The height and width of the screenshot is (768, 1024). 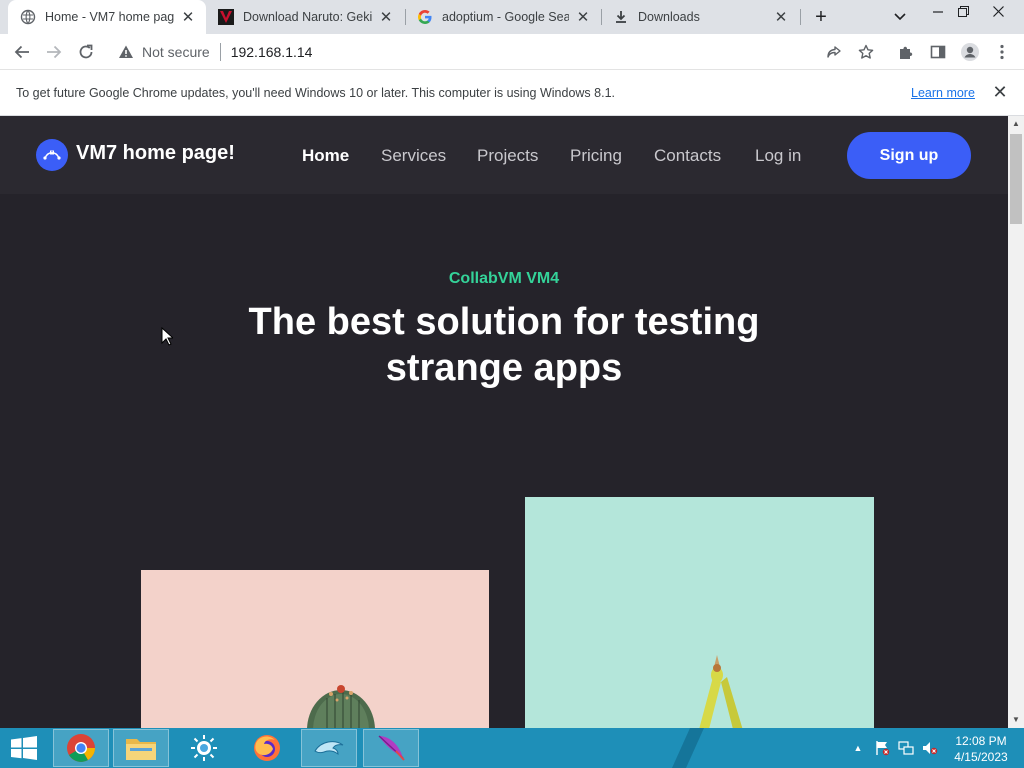 I want to click on kebab-menu-icon, so click(x=1002, y=52).